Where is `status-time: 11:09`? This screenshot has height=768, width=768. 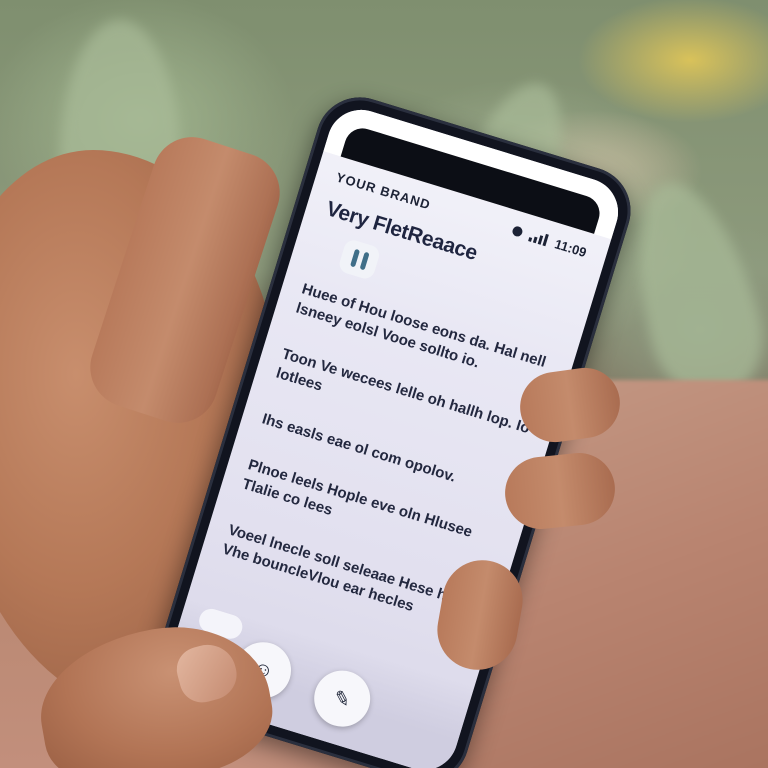
status-time: 11:09 is located at coordinates (570, 247).